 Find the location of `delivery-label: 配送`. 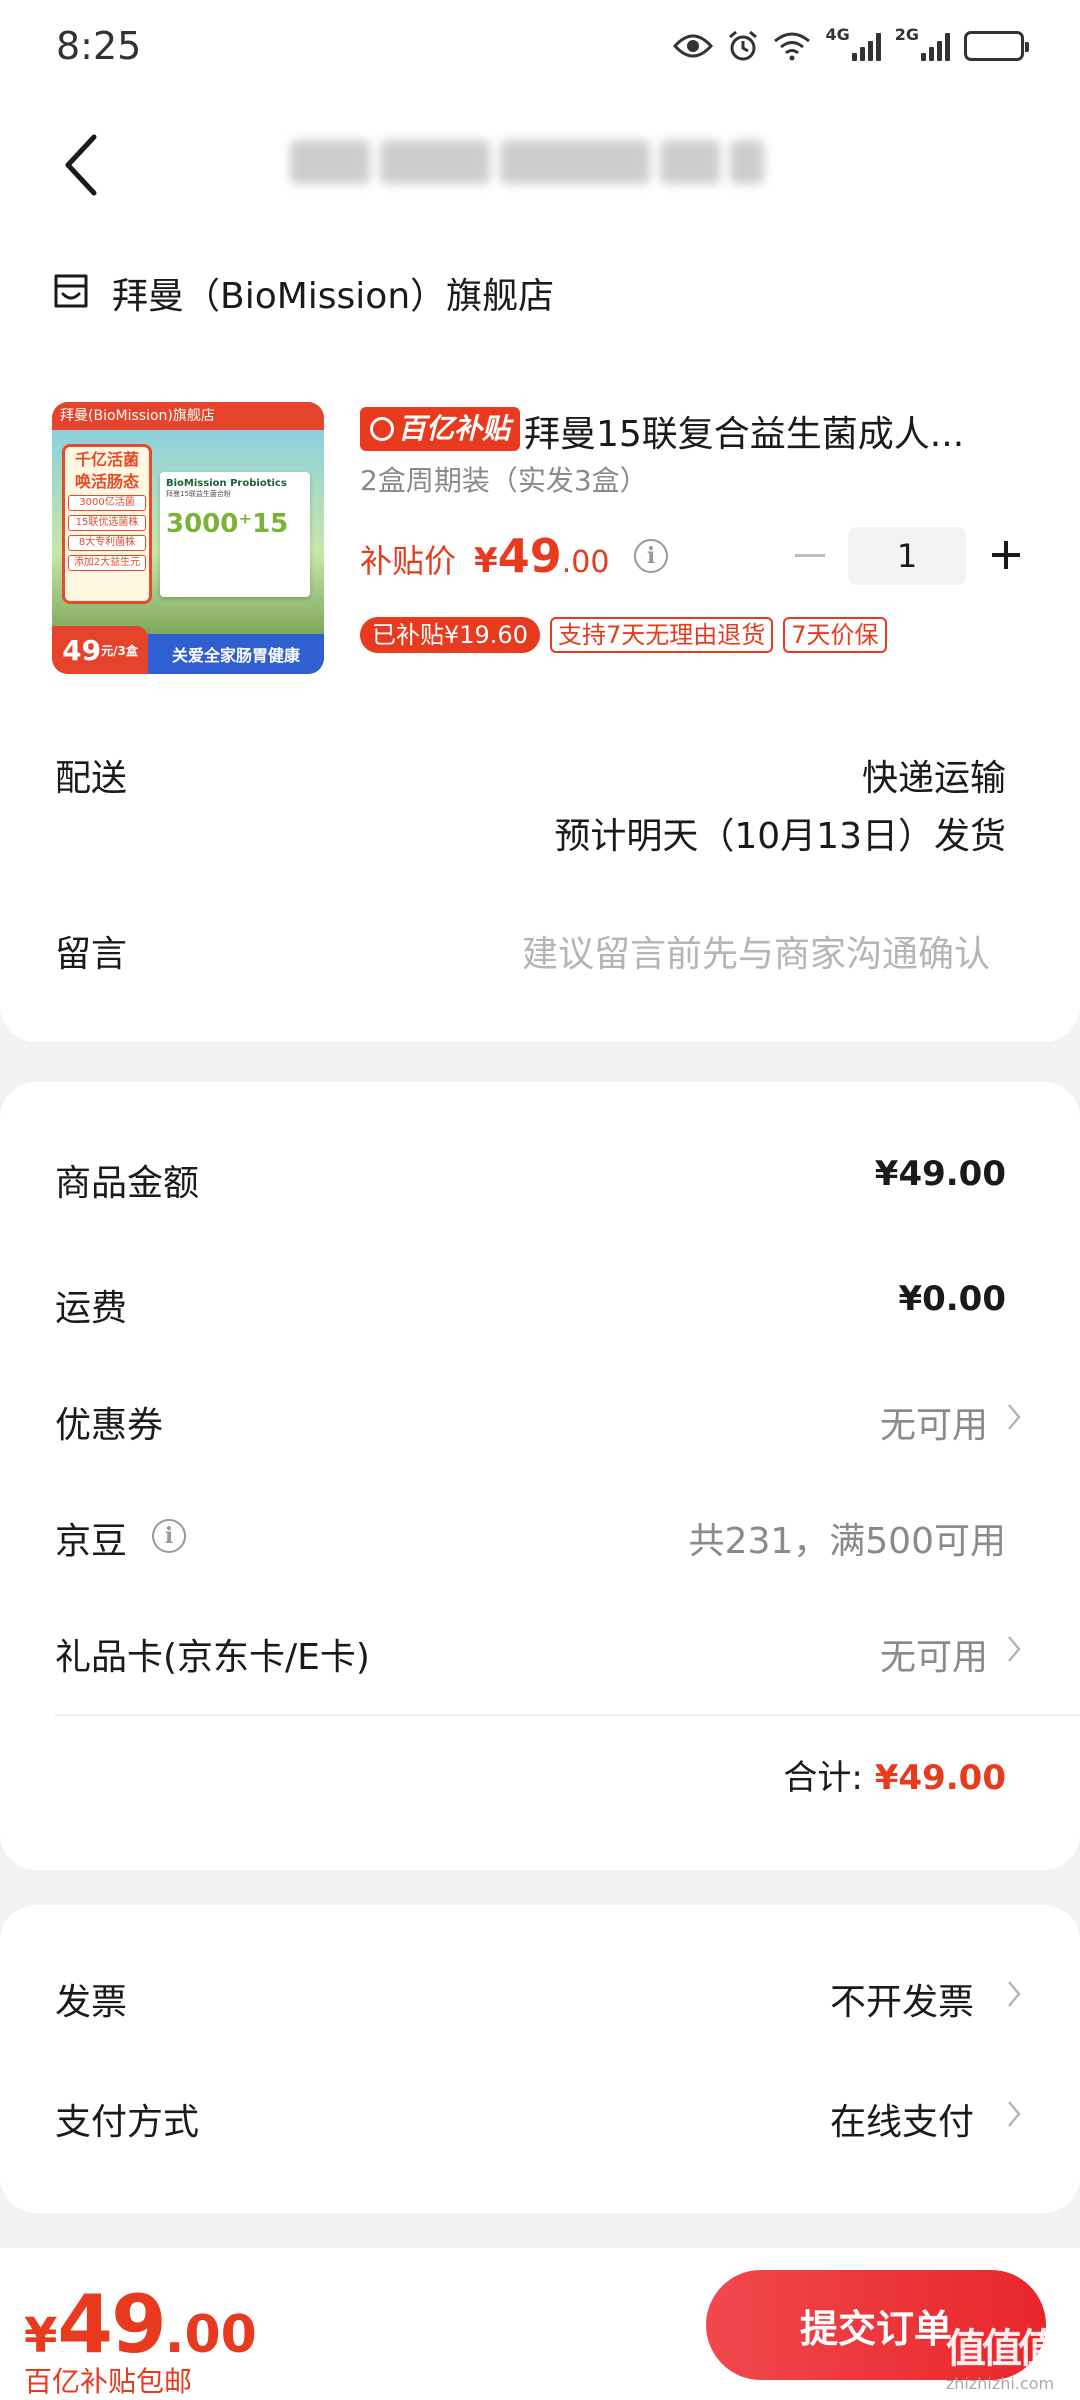

delivery-label: 配送 is located at coordinates (91, 778).